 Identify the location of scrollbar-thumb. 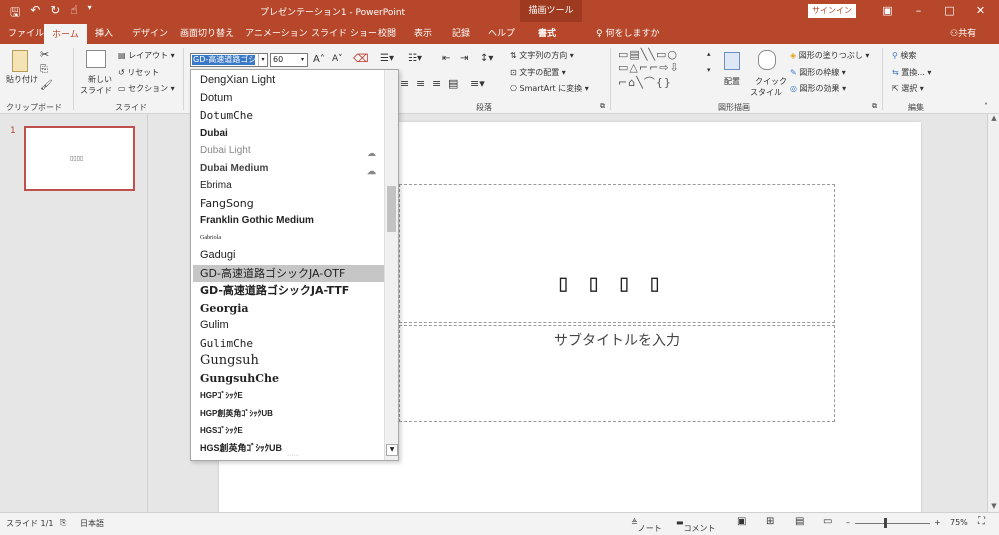
(391, 209).